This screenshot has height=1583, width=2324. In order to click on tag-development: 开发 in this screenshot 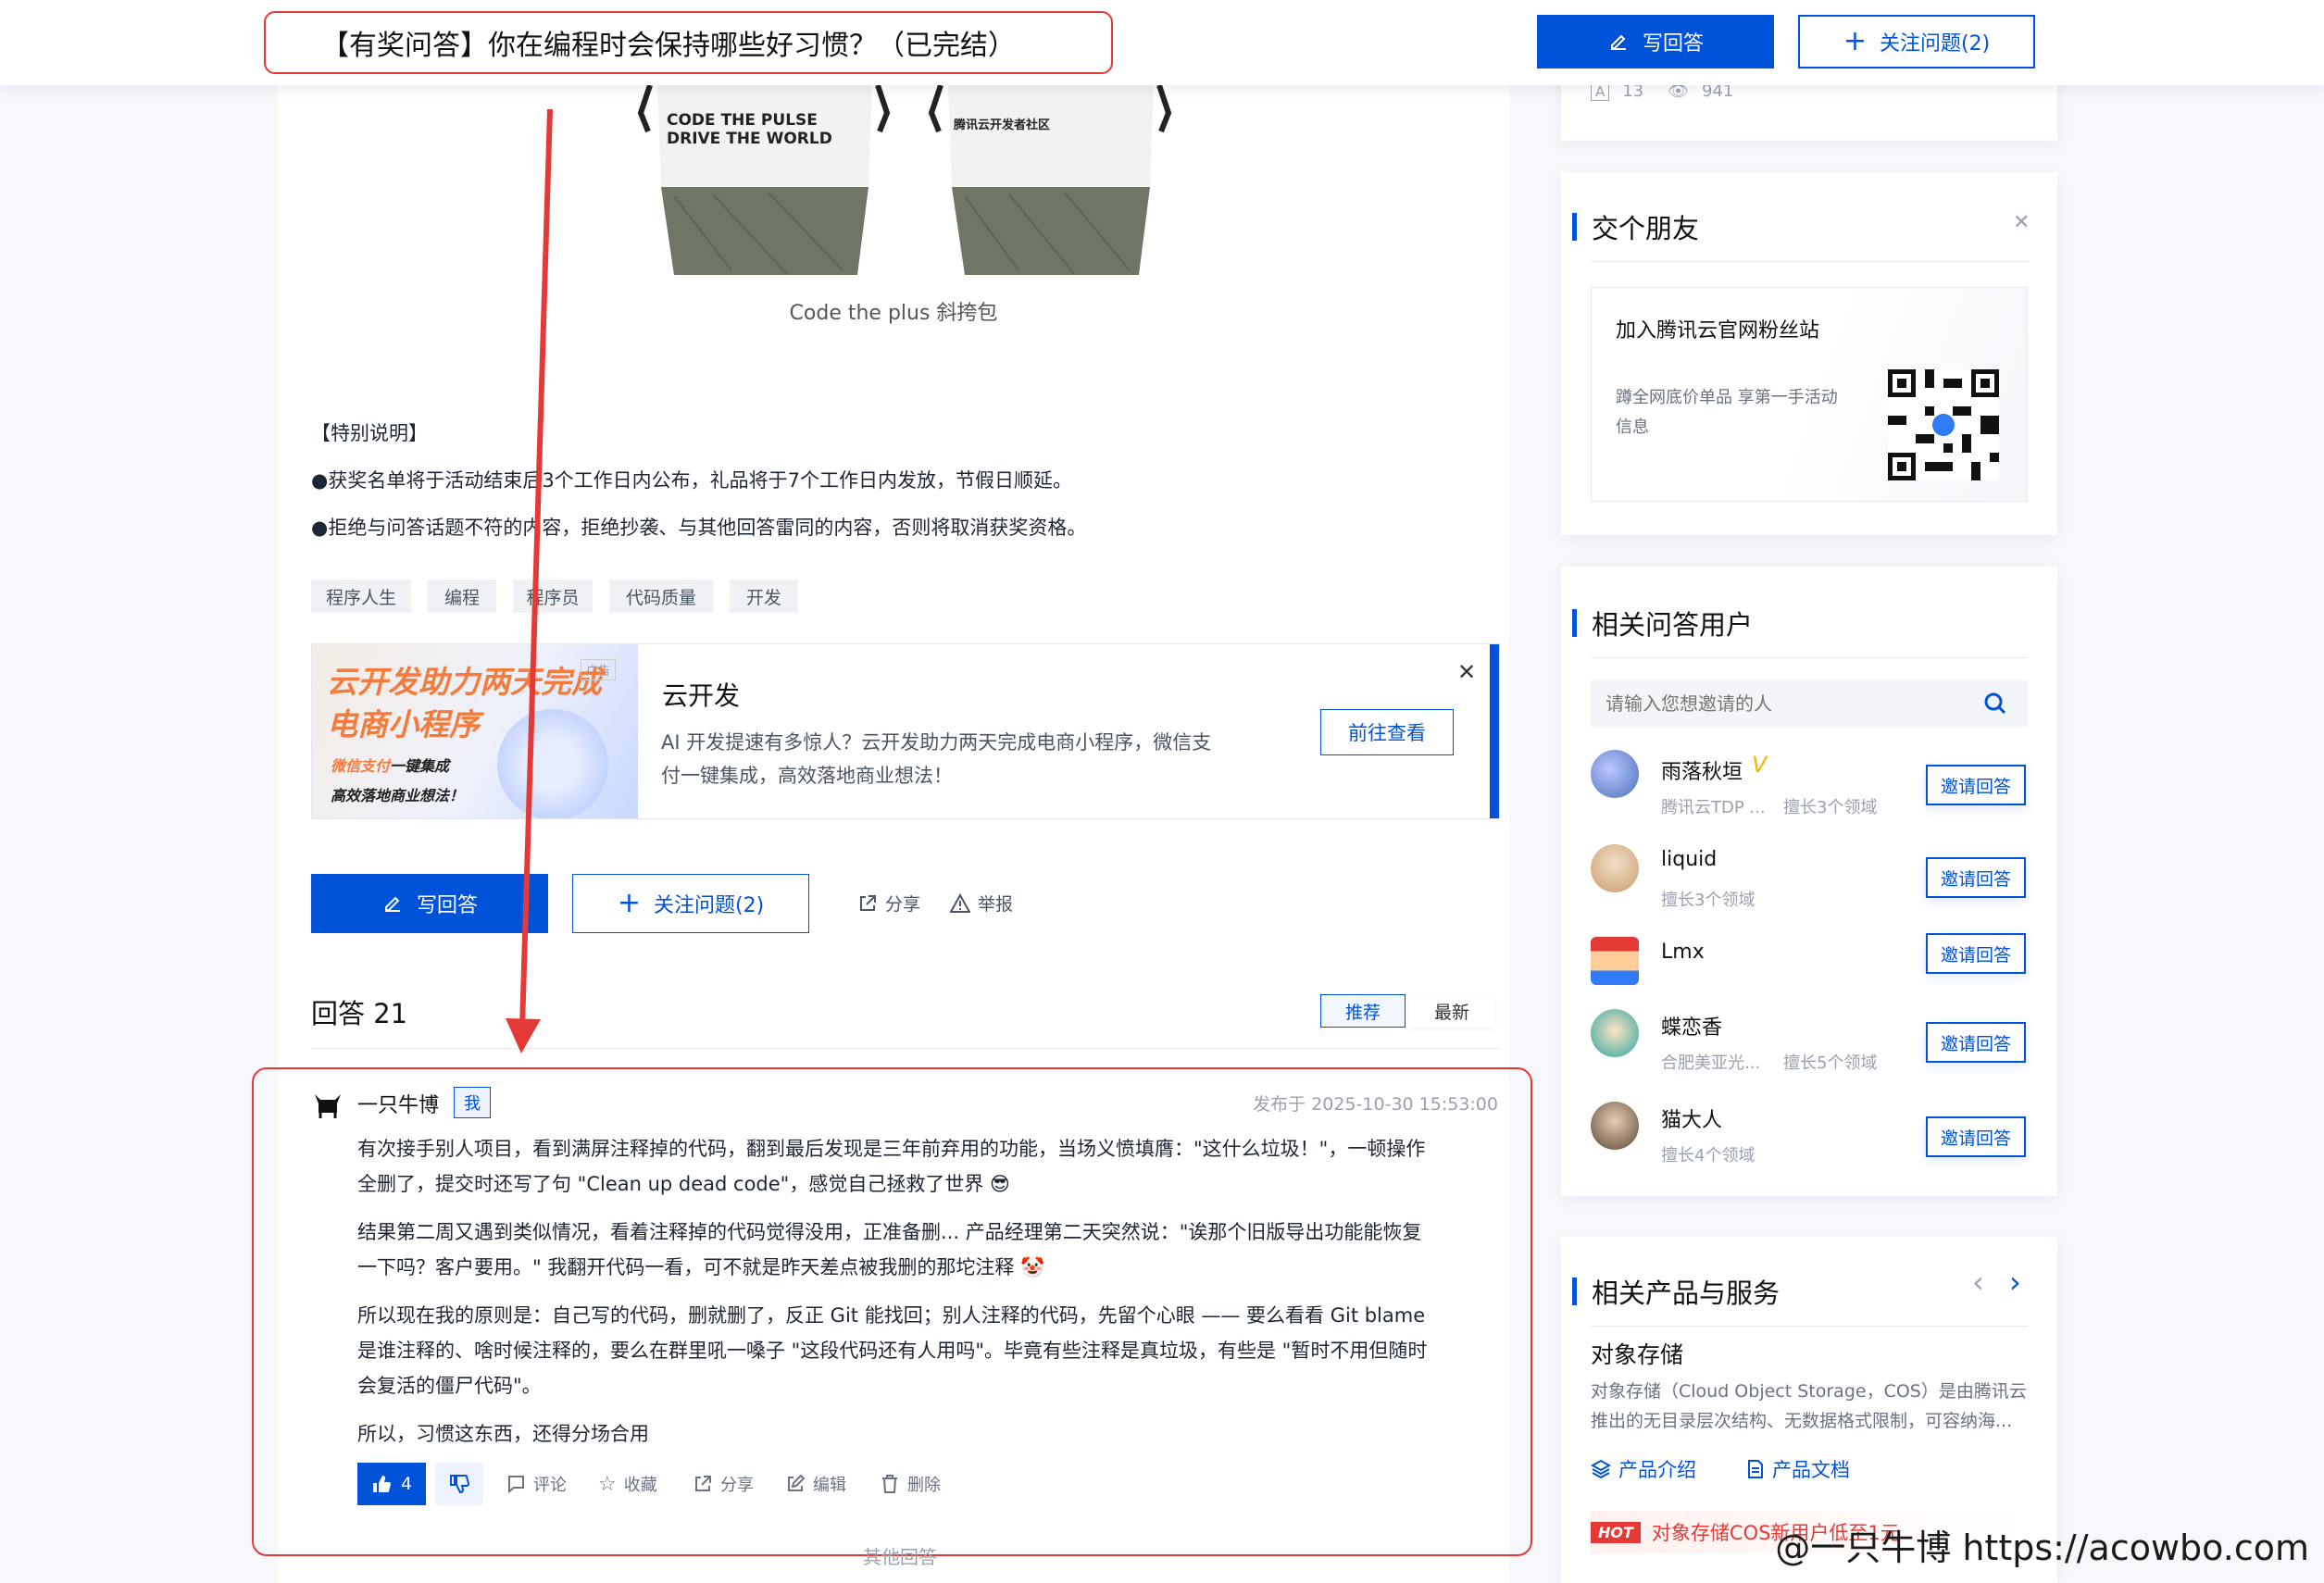, I will do `click(764, 596)`.